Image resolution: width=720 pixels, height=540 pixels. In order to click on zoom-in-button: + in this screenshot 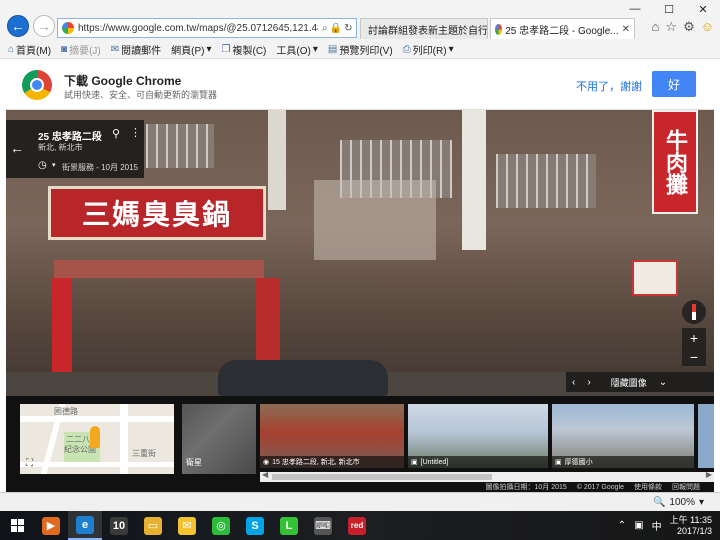, I will do `click(694, 338)`.